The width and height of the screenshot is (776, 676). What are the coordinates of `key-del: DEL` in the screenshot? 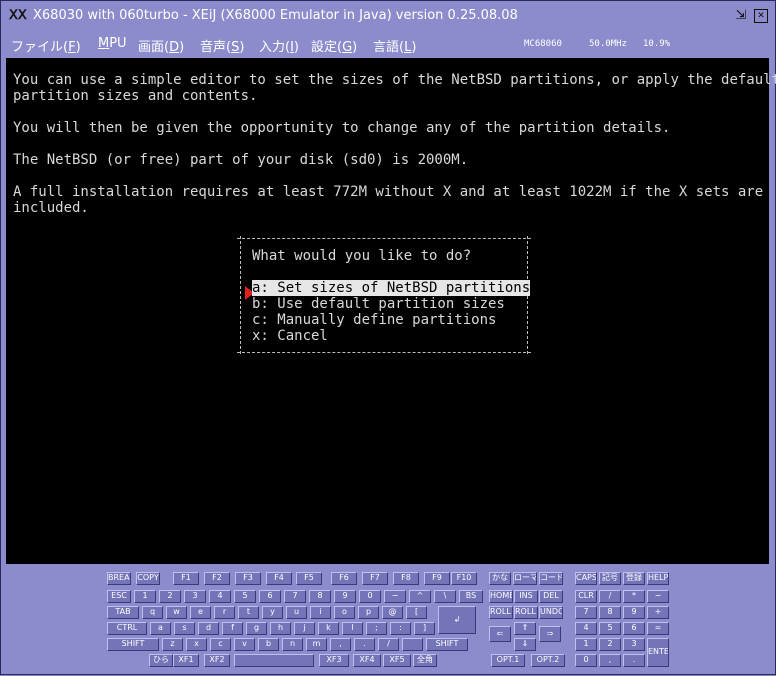 It's located at (551, 596).